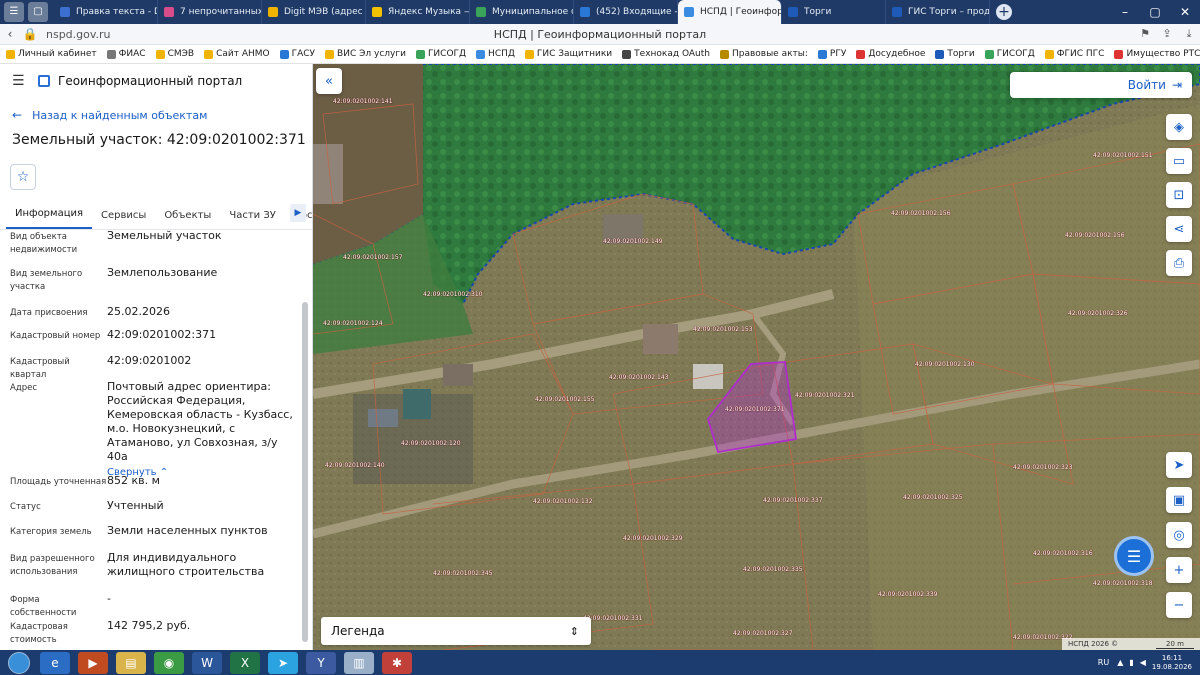 The image size is (1200, 675). Describe the element at coordinates (321, 662) in the screenshot. I see `yandex-browser-icon: Y` at that location.